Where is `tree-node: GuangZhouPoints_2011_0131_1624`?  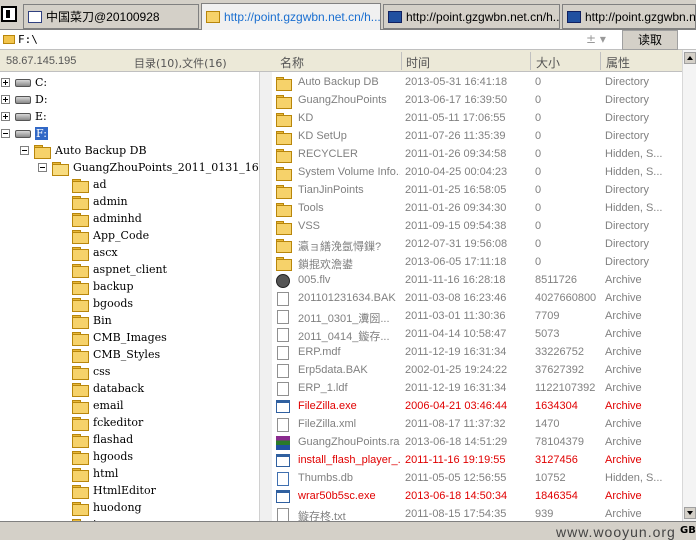 tree-node: GuangZhouPoints_2011_0131_1624 is located at coordinates (155, 167).